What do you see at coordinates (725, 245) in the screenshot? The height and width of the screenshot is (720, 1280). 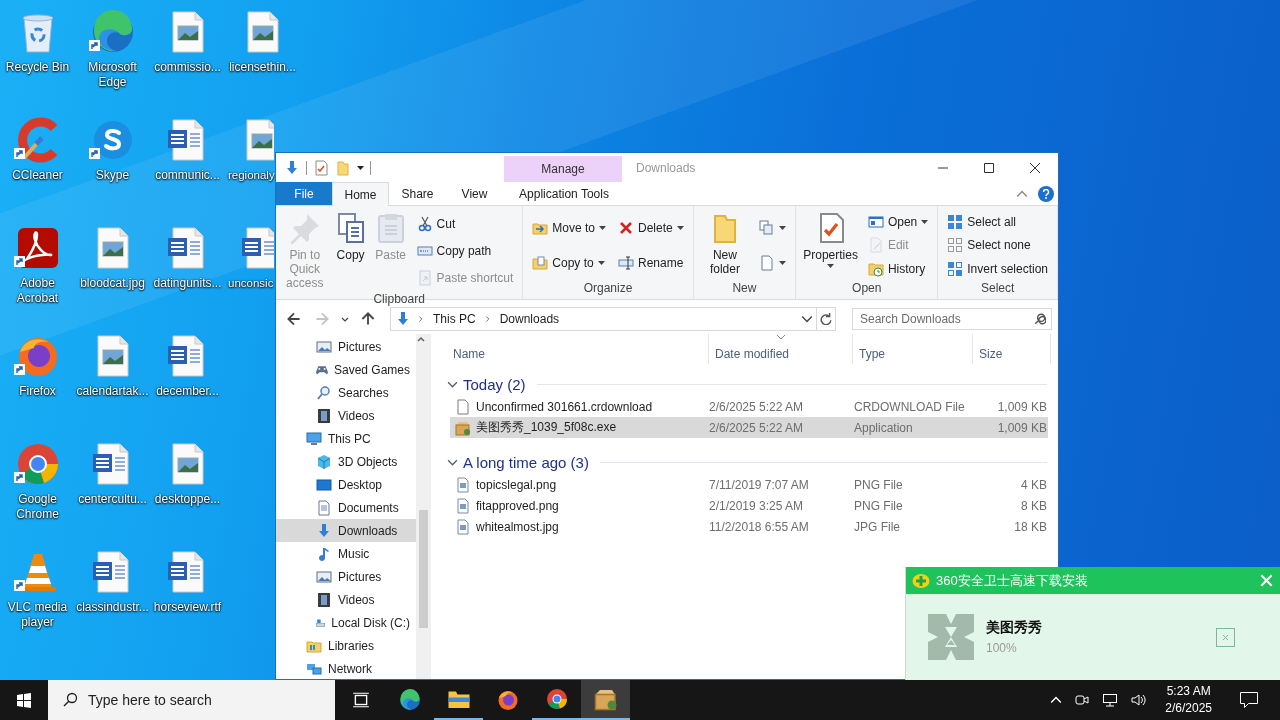 I see `ribbon-button: New folder` at bounding box center [725, 245].